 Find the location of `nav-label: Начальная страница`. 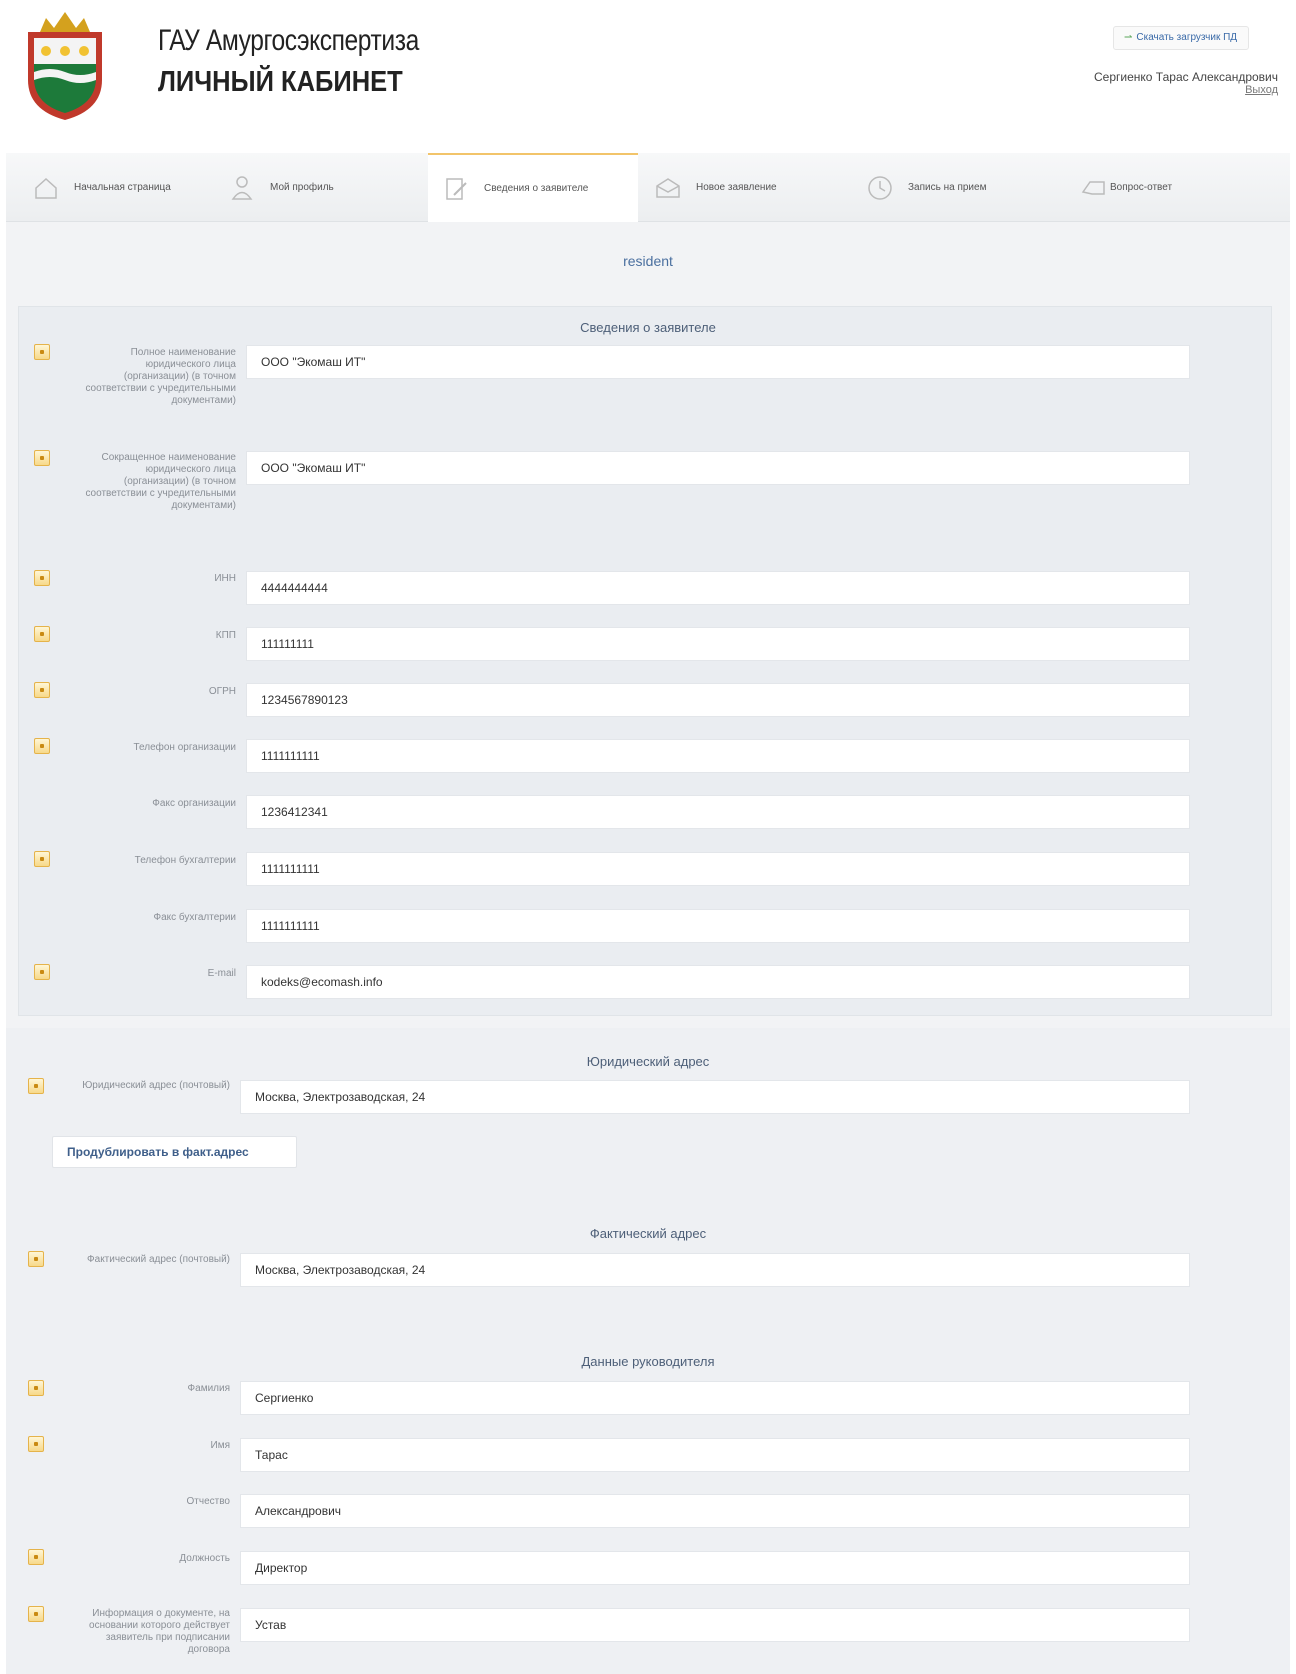

nav-label: Начальная страница is located at coordinates (122, 187).